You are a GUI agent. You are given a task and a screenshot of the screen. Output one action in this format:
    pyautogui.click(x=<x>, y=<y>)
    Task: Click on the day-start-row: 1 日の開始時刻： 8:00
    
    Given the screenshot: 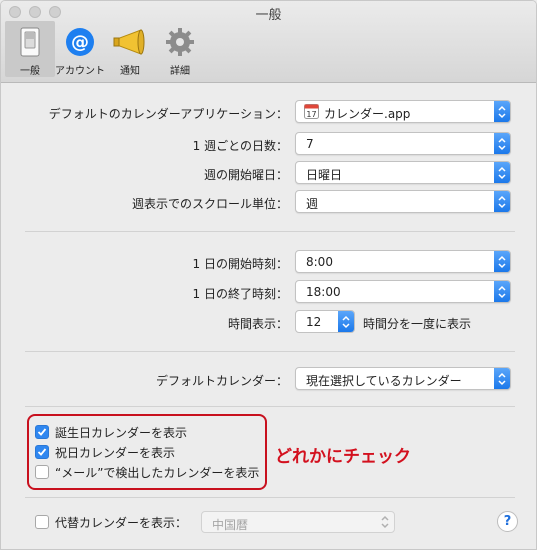 What is the action you would take?
    pyautogui.click(x=268, y=263)
    